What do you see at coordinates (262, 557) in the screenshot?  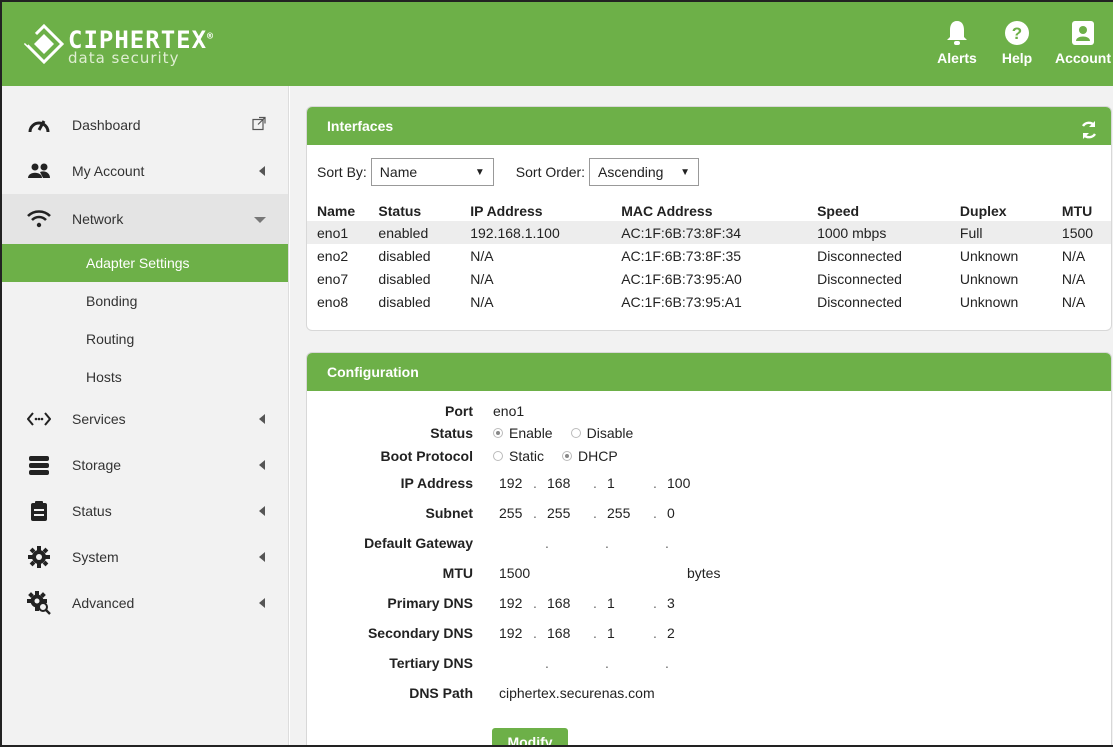 I see `chevron-left-icon` at bounding box center [262, 557].